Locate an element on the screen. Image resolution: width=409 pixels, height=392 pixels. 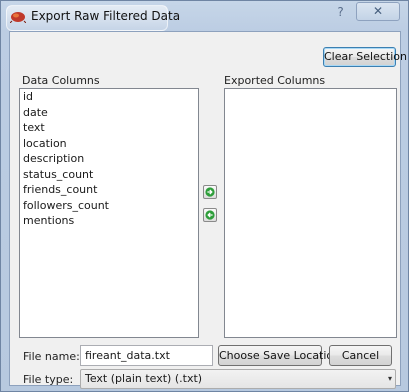
file-type-value: Text (plain text) (.txt) is located at coordinates (144, 378).